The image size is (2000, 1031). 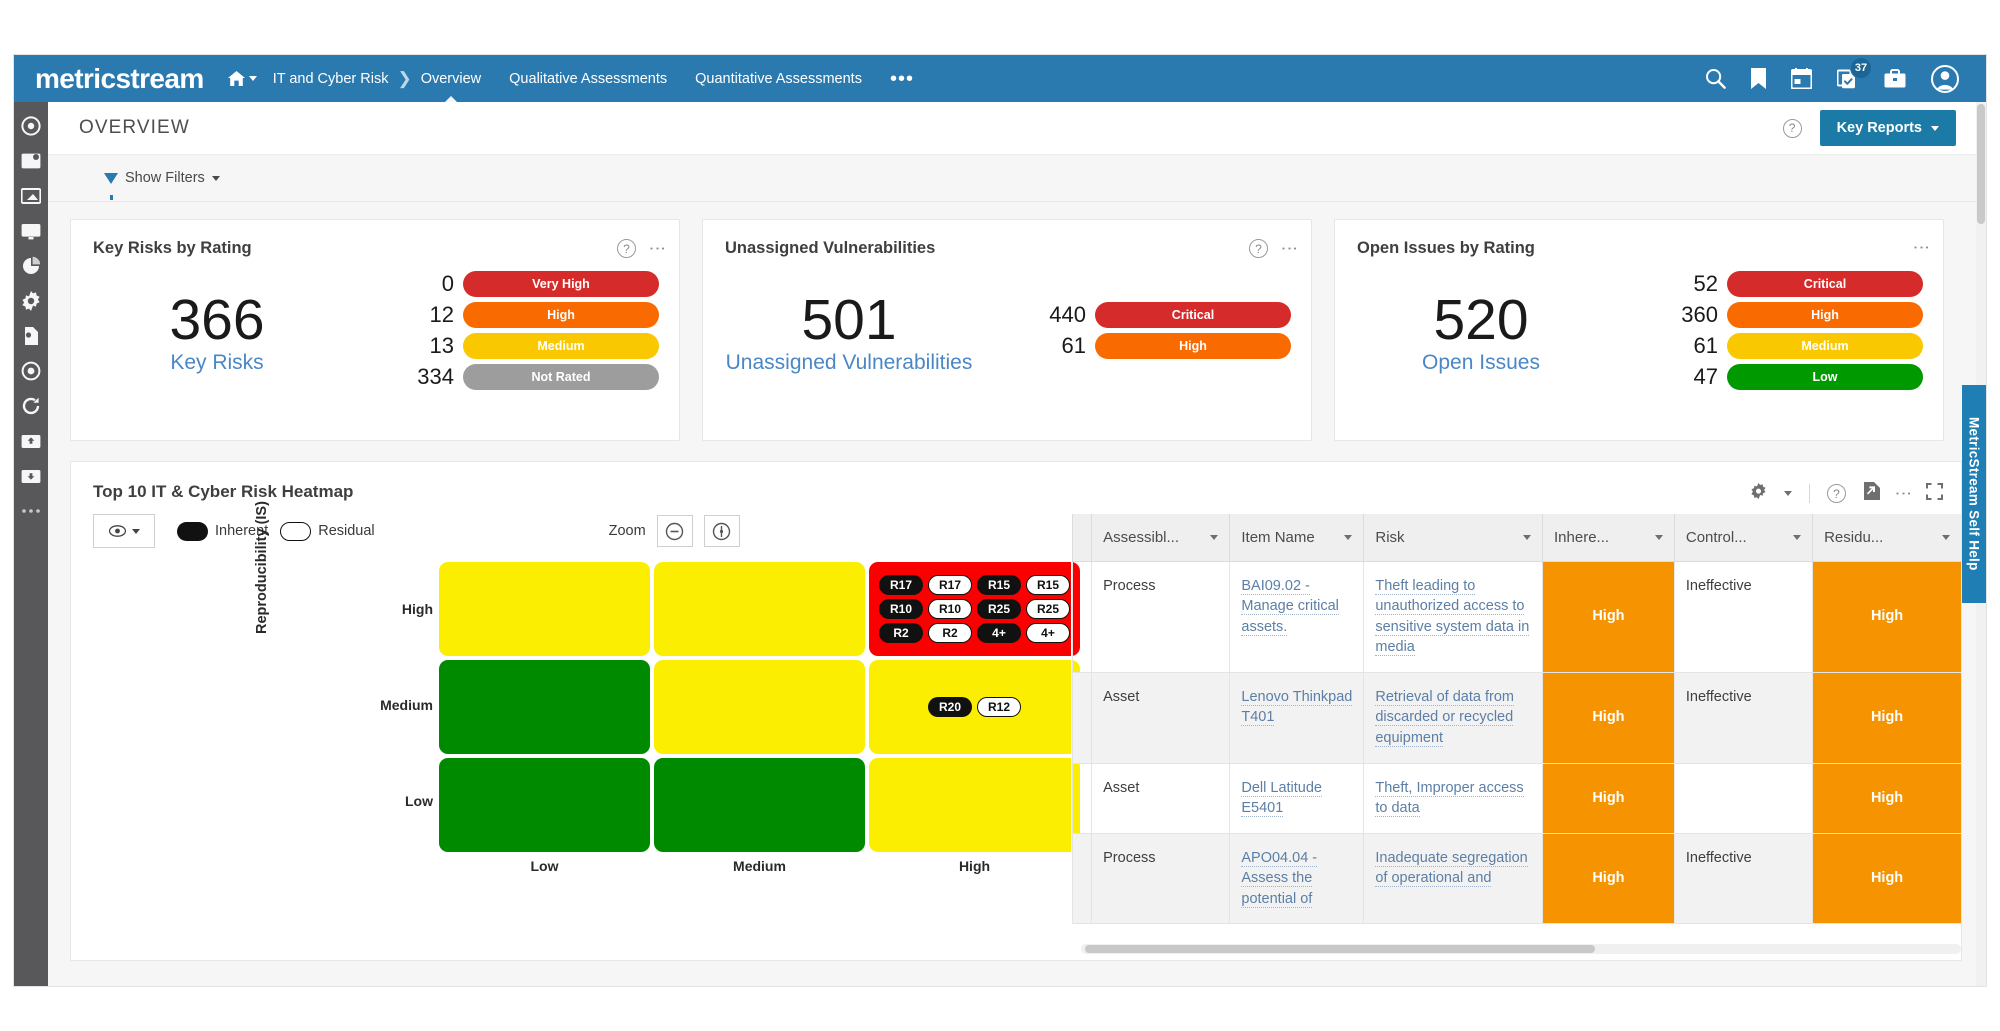 What do you see at coordinates (1715, 78) in the screenshot?
I see `search-icon` at bounding box center [1715, 78].